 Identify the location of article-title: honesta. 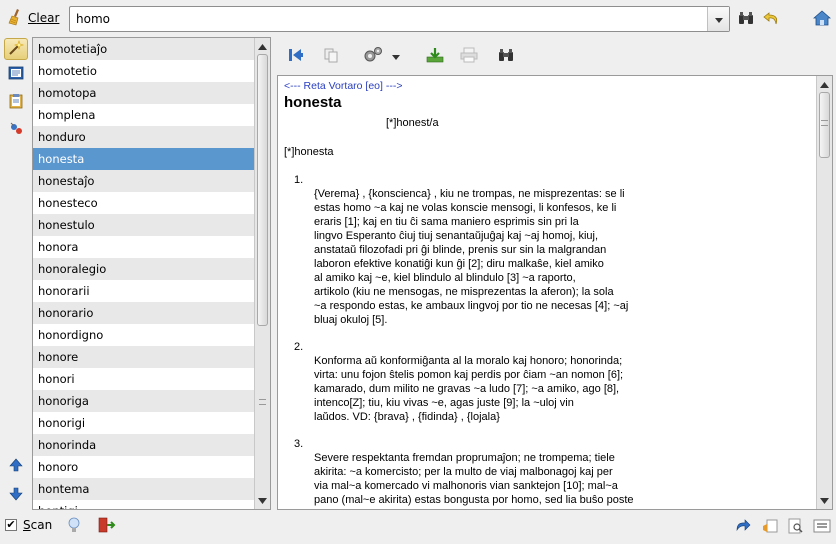
(313, 102).